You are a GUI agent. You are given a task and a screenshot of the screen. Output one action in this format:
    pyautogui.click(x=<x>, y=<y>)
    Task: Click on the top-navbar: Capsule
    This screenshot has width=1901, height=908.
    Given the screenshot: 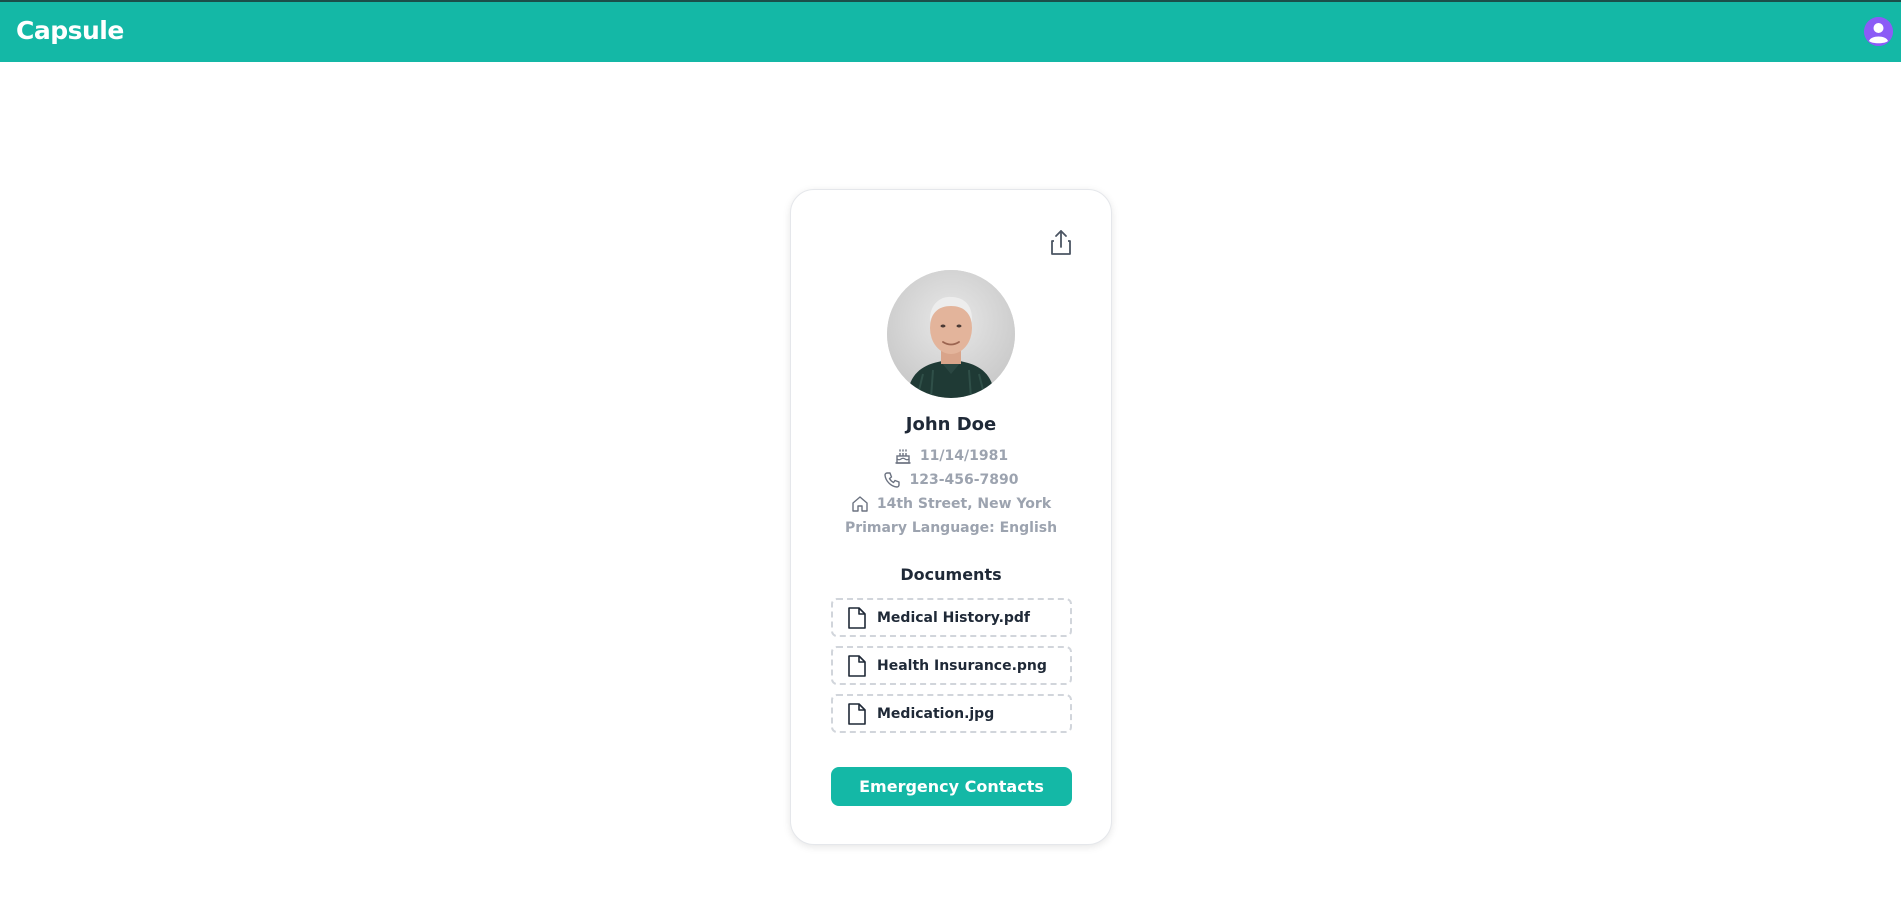 What is the action you would take?
    pyautogui.click(x=950, y=31)
    